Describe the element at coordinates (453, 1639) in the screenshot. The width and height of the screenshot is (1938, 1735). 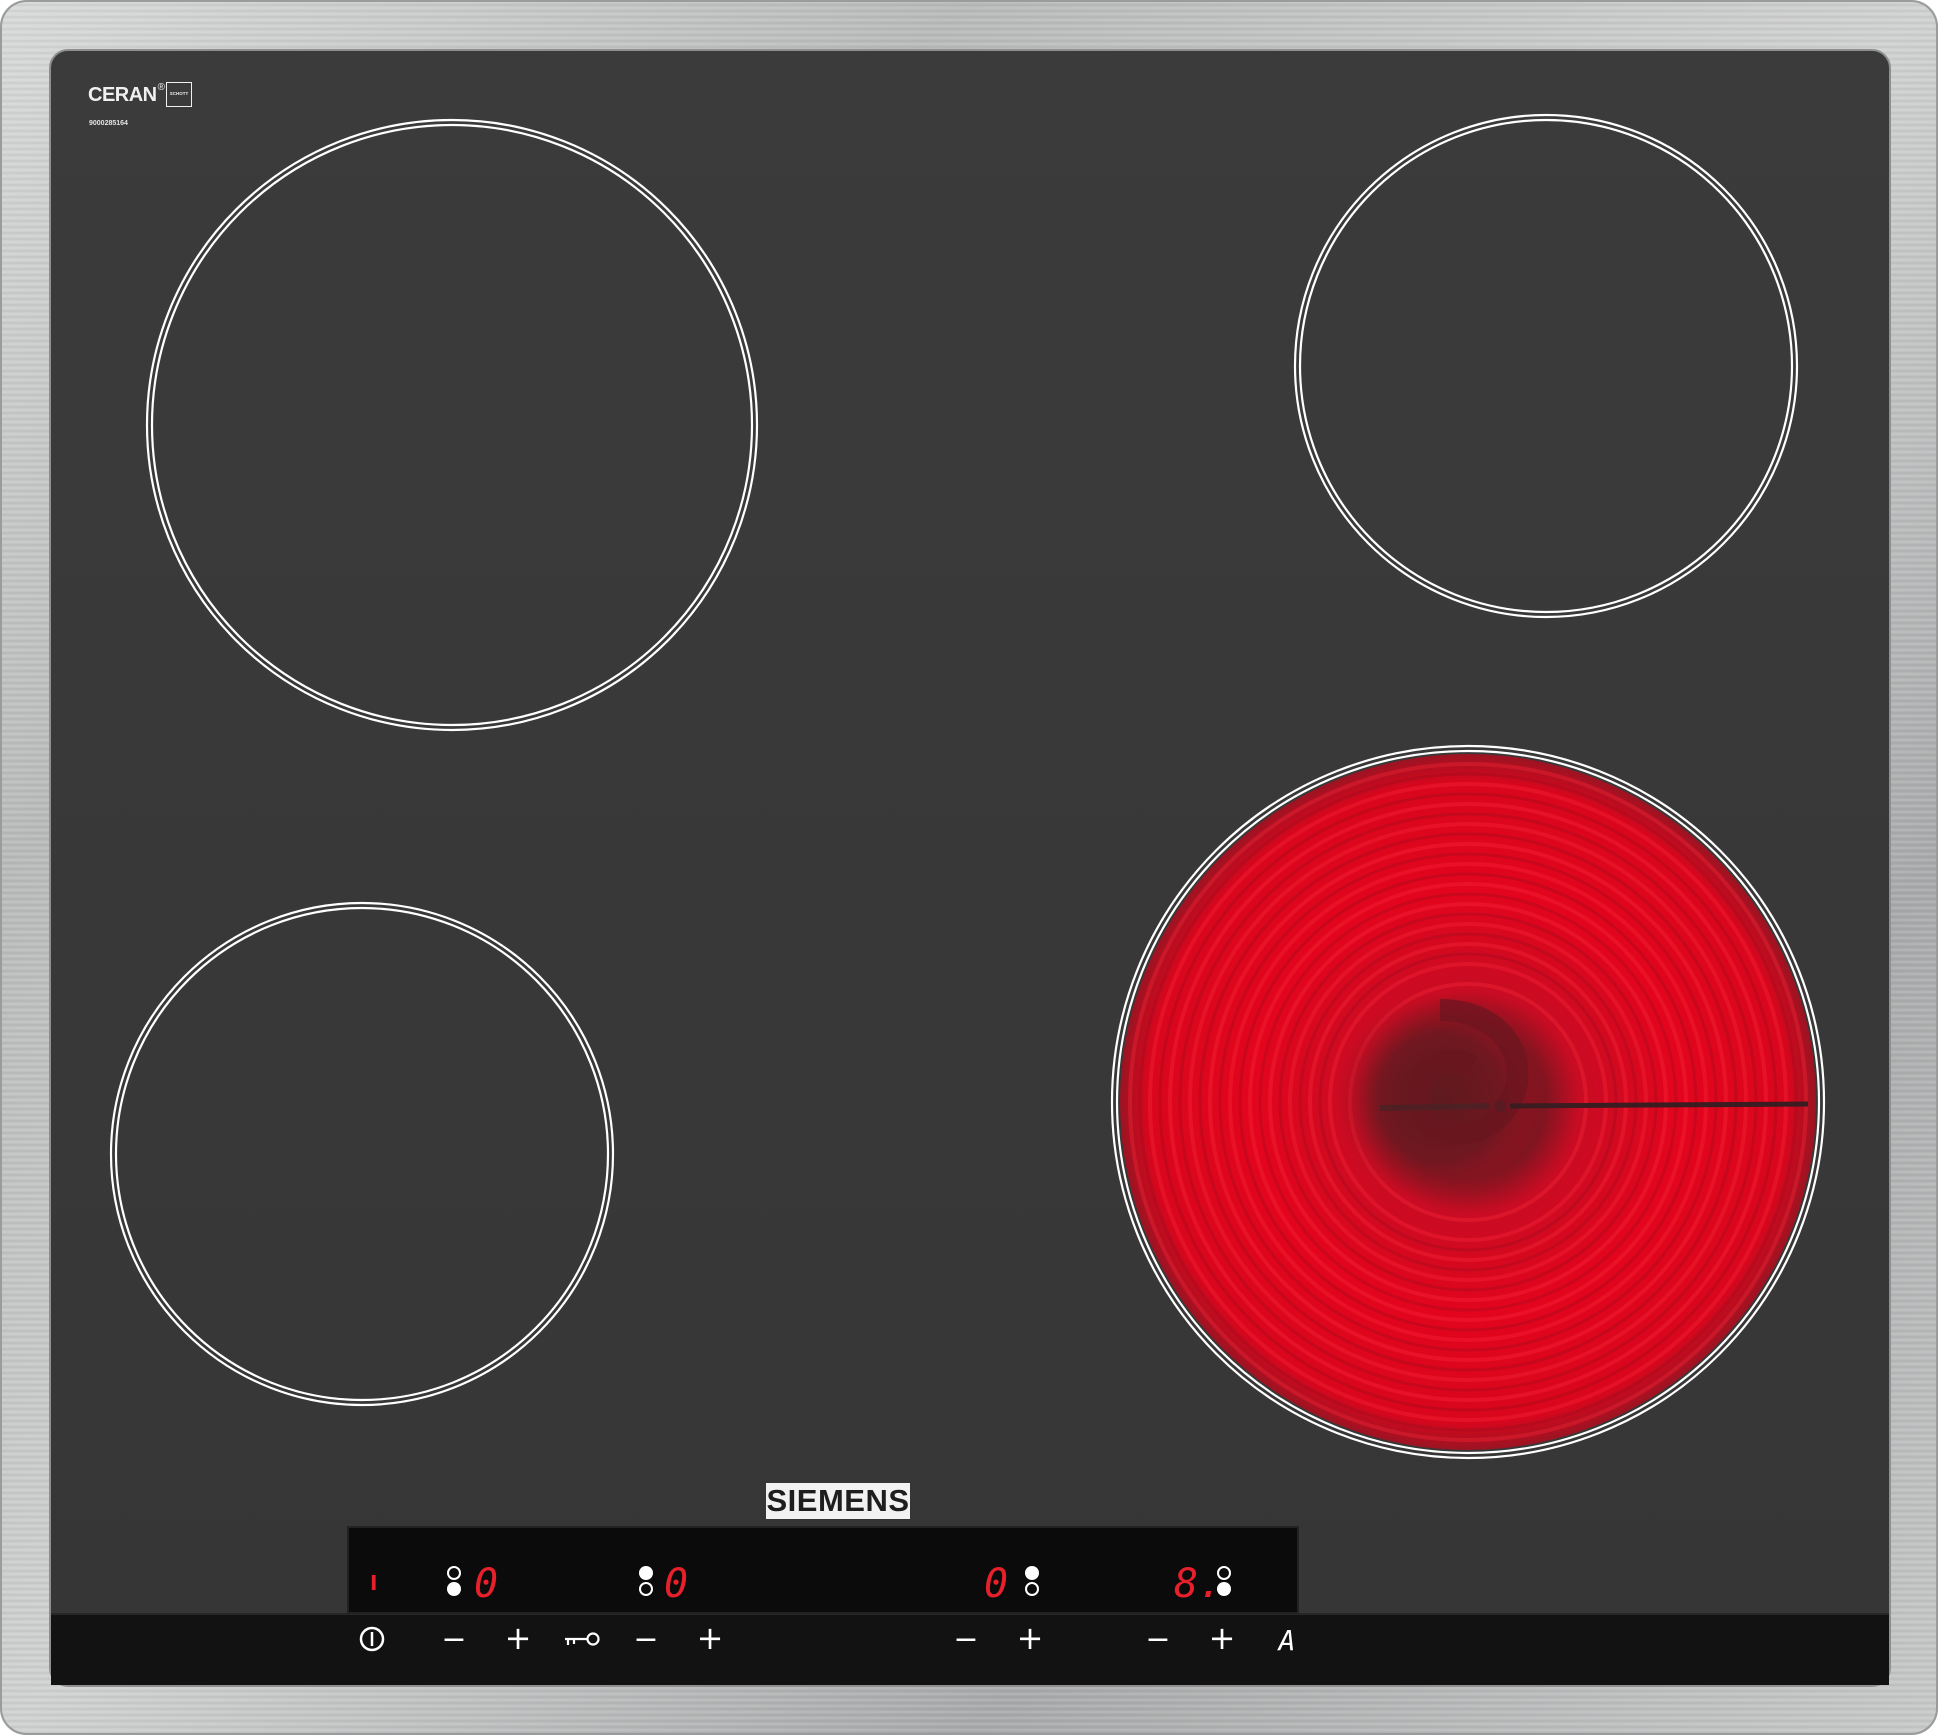
I see `zone-1-minus-button: −` at that location.